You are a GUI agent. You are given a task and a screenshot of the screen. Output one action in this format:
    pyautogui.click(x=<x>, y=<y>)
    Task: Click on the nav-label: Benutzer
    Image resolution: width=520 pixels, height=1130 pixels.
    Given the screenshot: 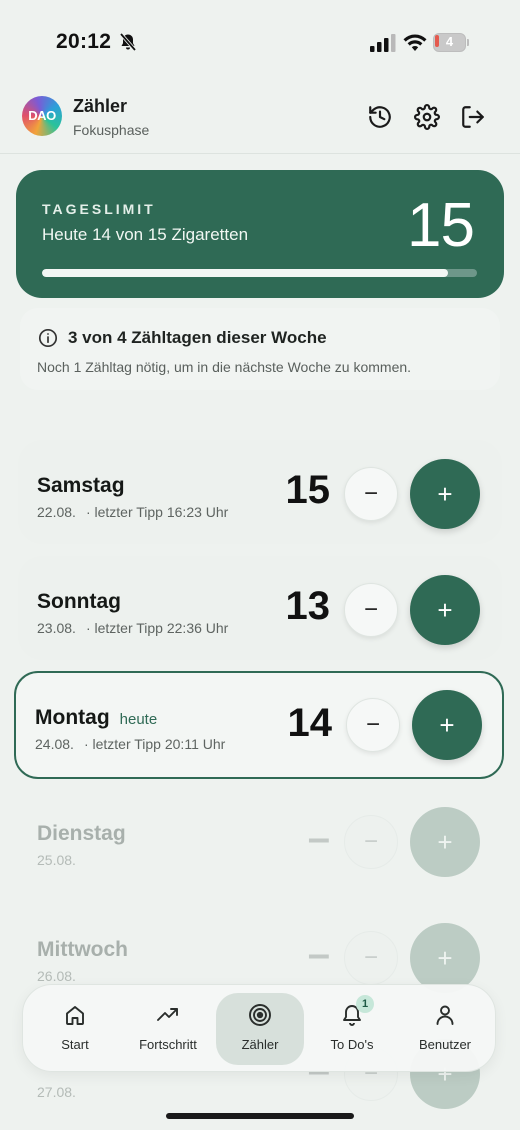 What is the action you would take?
    pyautogui.click(x=445, y=1044)
    